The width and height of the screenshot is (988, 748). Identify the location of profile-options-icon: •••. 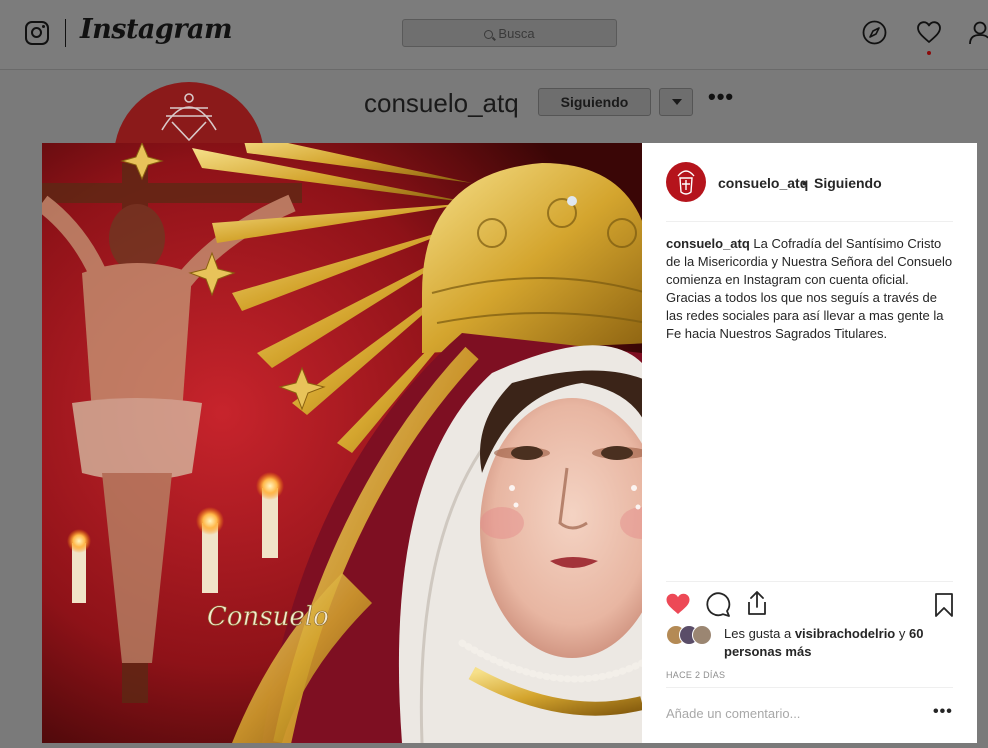
(721, 97).